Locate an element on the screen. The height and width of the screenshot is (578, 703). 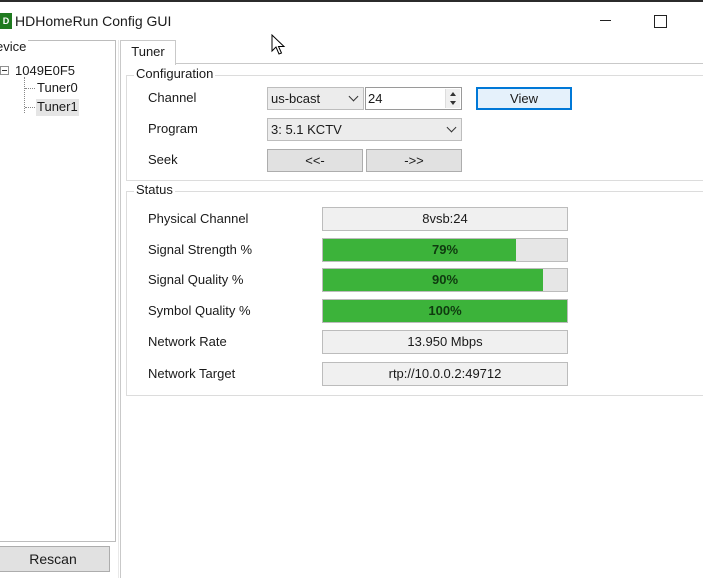
mouse-pointer-icon is located at coordinates (278, 44).